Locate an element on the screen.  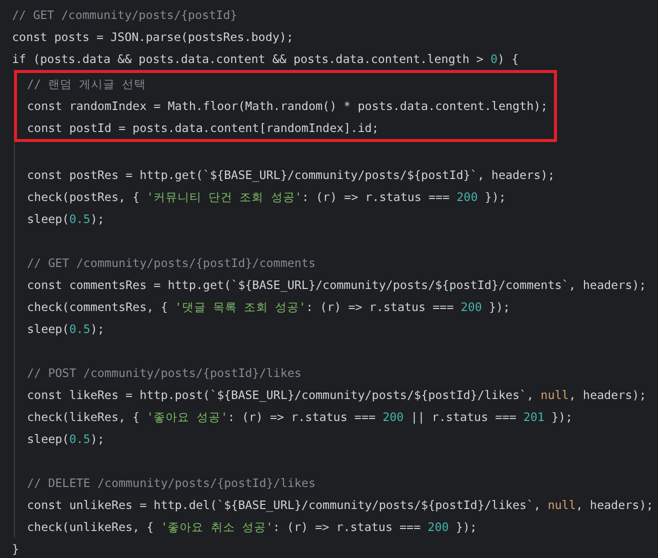
code-line: // GET /community/posts/{postId}/comments is located at coordinates (171, 263).